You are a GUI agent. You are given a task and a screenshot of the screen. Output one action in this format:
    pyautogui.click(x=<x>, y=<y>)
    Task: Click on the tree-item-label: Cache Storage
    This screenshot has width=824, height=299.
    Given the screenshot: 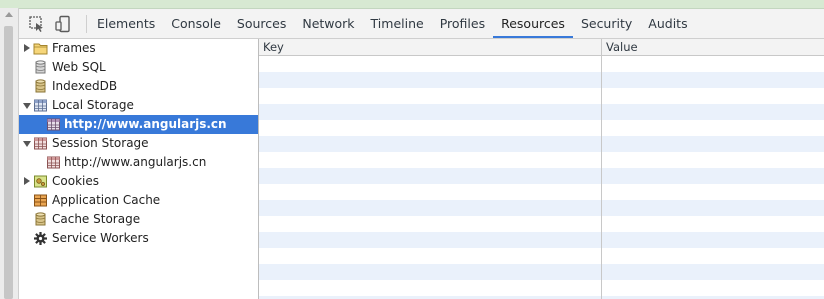 What is the action you would take?
    pyautogui.click(x=96, y=219)
    